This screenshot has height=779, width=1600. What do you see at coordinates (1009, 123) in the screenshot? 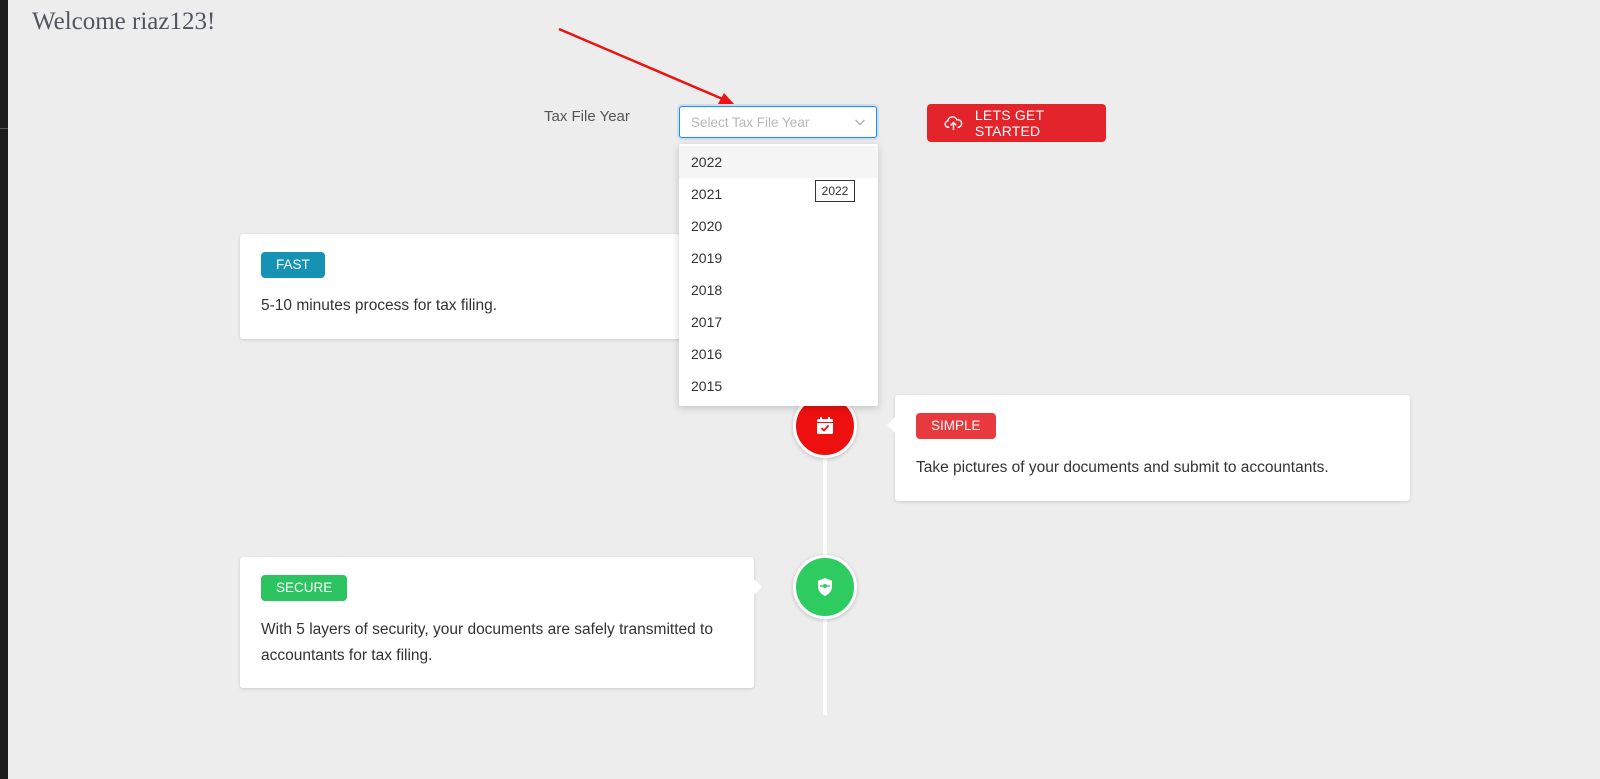
I see `start-button-label: LETS GET STARTED` at bounding box center [1009, 123].